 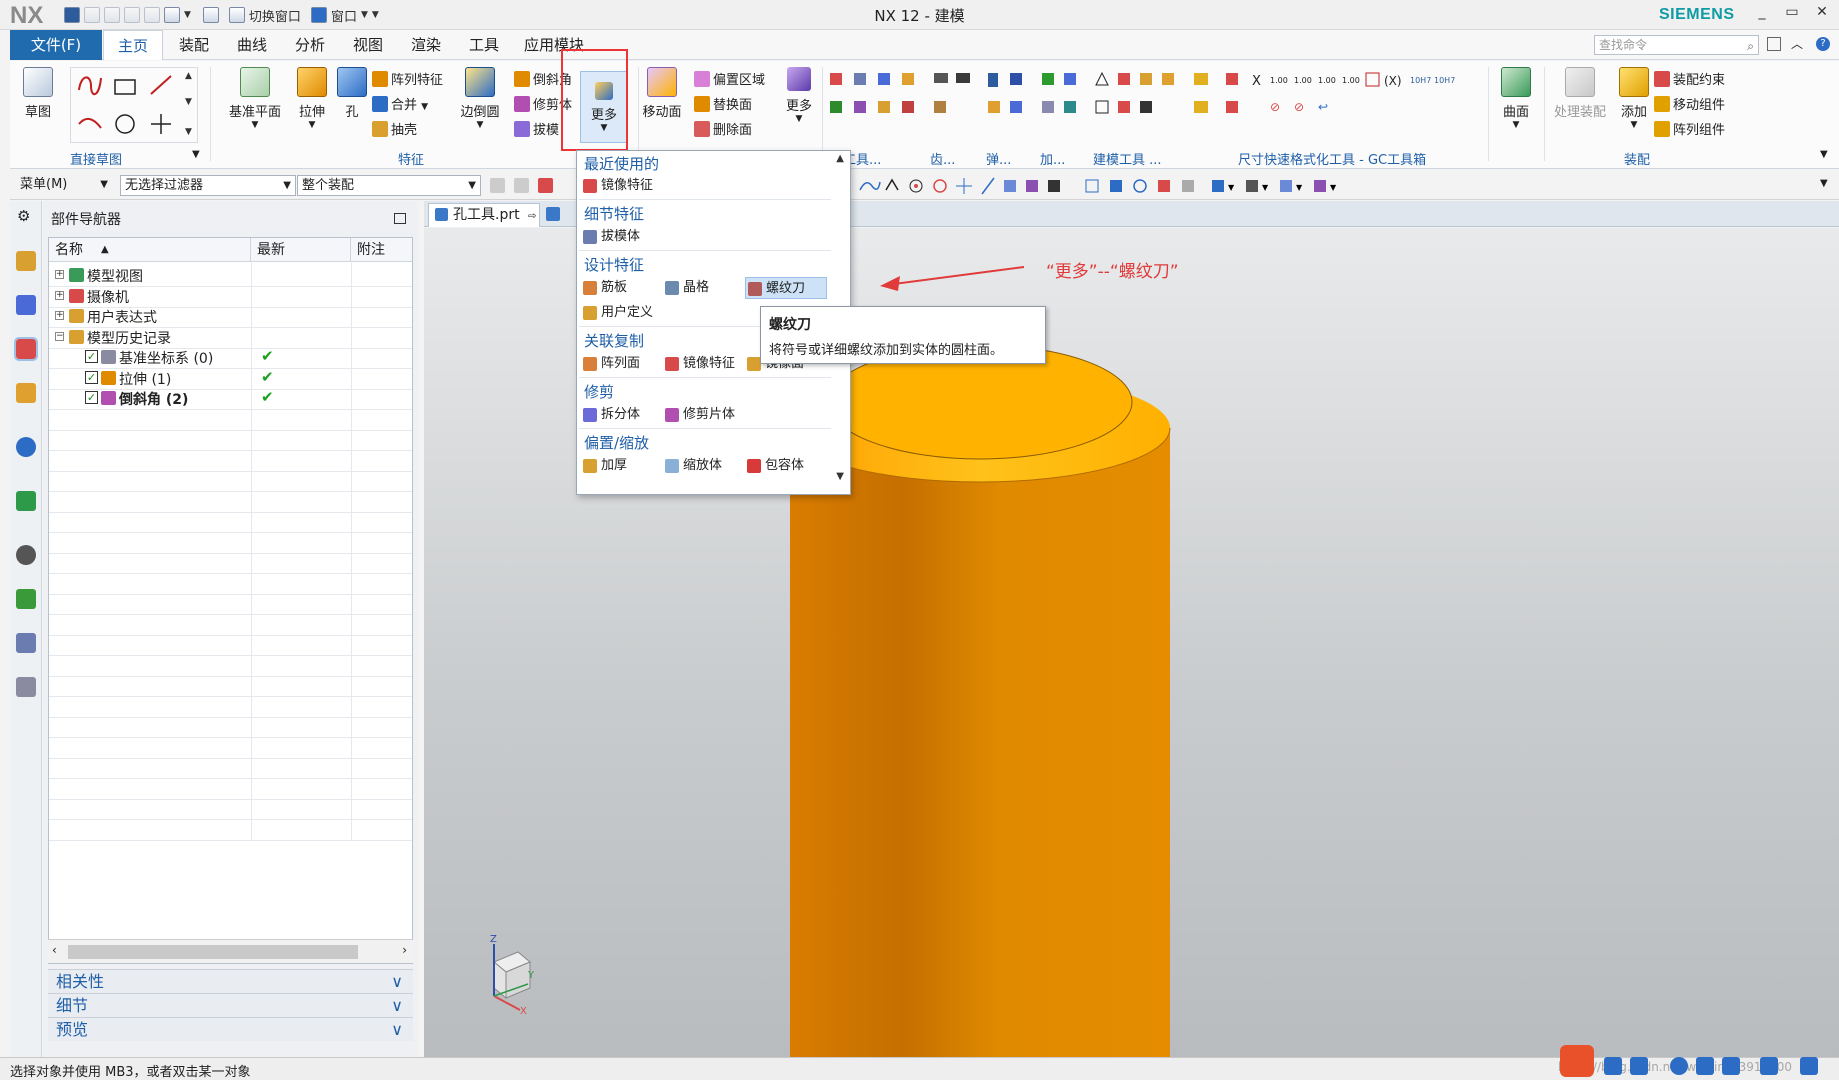 What do you see at coordinates (26, 687) in the screenshot?
I see `roles-icon` at bounding box center [26, 687].